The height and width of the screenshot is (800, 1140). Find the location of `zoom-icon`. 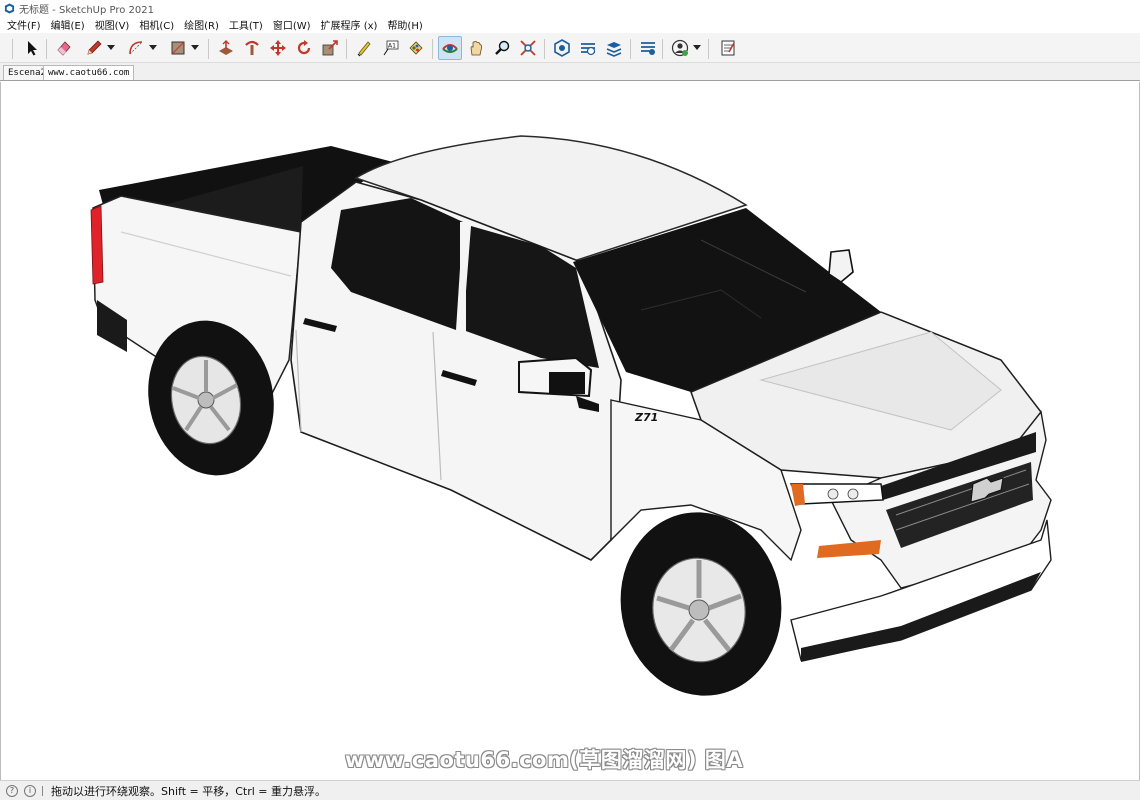

zoom-icon is located at coordinates (502, 47).